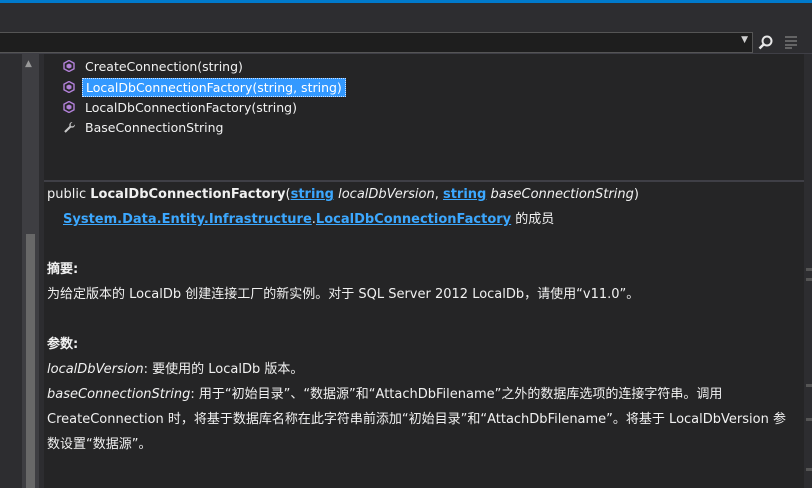 The height and width of the screenshot is (488, 812). What do you see at coordinates (223, 369) in the screenshot?
I see `param-description: : 要使用的 LocalDb 版本。` at bounding box center [223, 369].